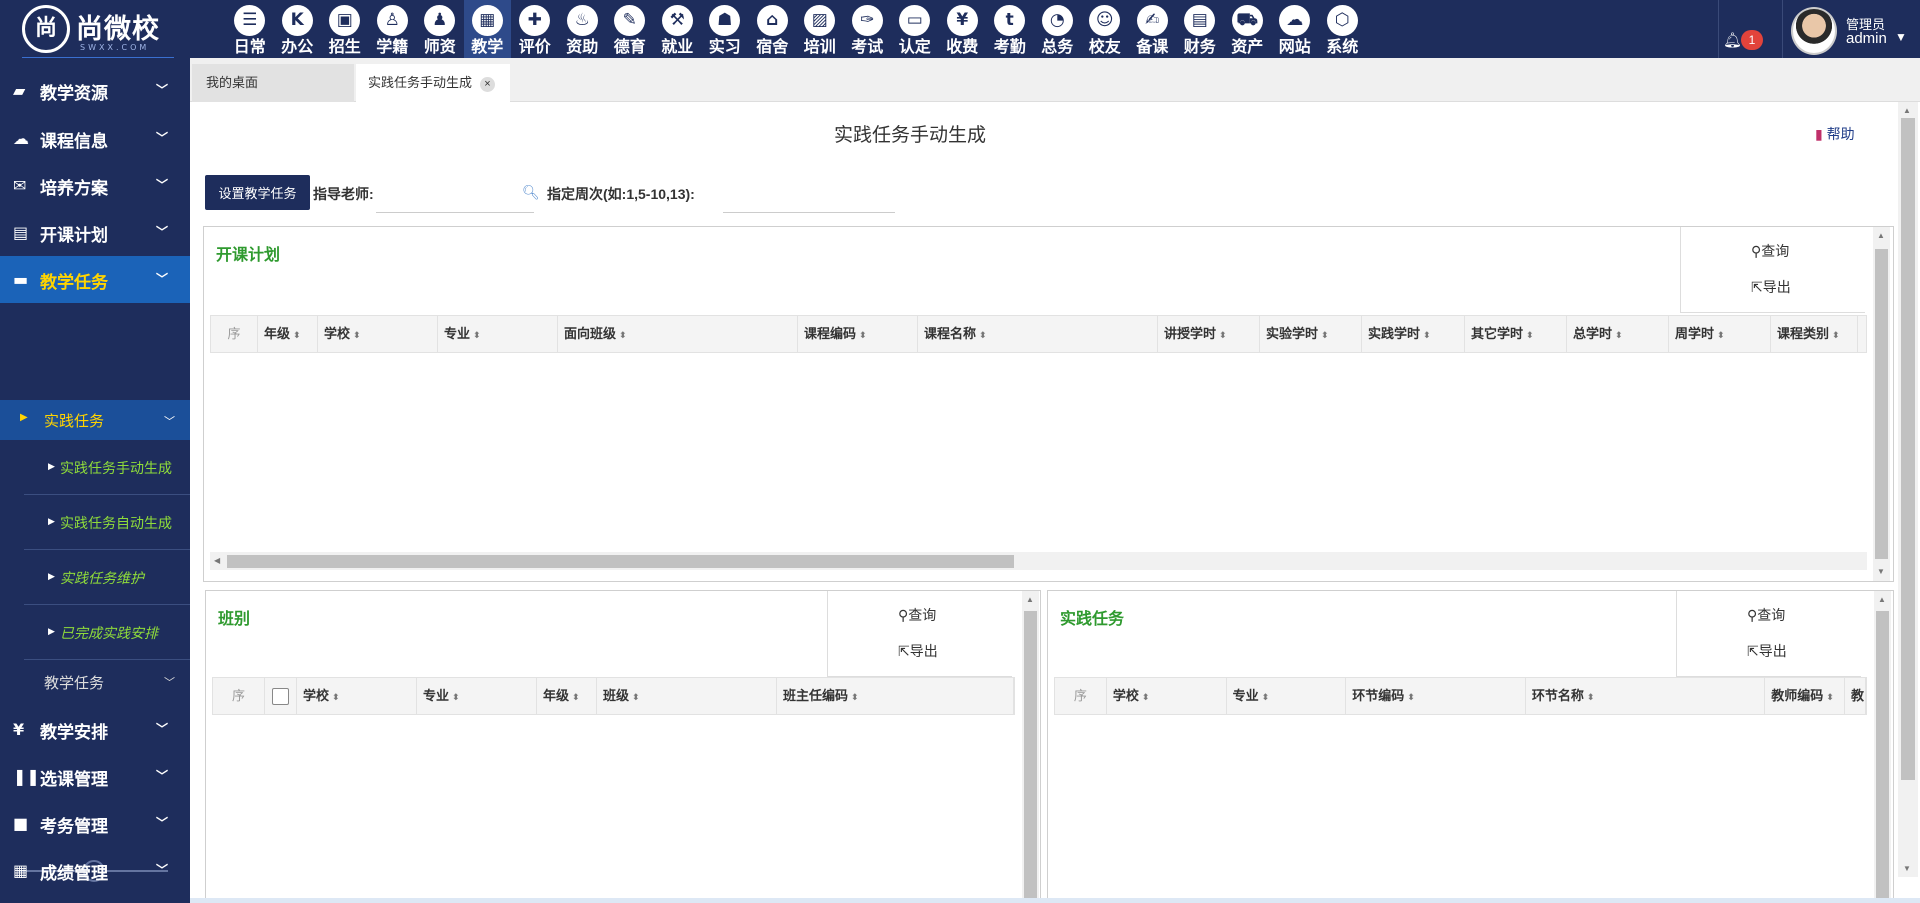 This screenshot has height=903, width=1920. What do you see at coordinates (620, 561) in the screenshot?
I see `plan-hscroll-thumb` at bounding box center [620, 561].